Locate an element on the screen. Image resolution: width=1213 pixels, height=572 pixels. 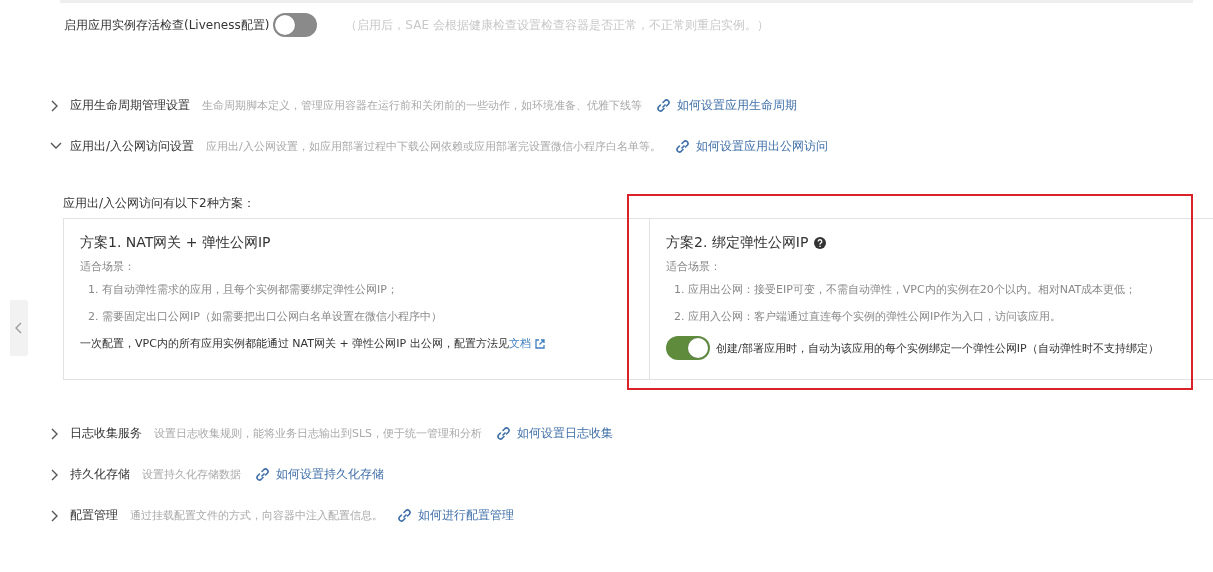
section-description: 通过挂载配置文件的方式，向容器中注入配置信息。 is located at coordinates (256, 515).